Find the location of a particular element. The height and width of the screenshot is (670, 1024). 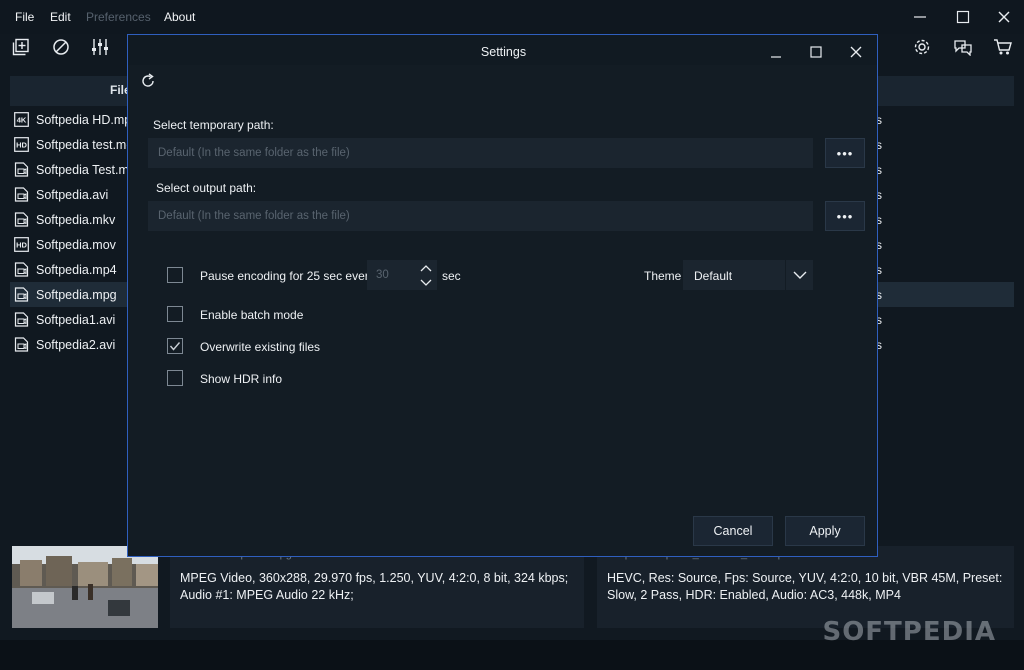

batch-mode-label: Enable batch mode is located at coordinates (252, 315).